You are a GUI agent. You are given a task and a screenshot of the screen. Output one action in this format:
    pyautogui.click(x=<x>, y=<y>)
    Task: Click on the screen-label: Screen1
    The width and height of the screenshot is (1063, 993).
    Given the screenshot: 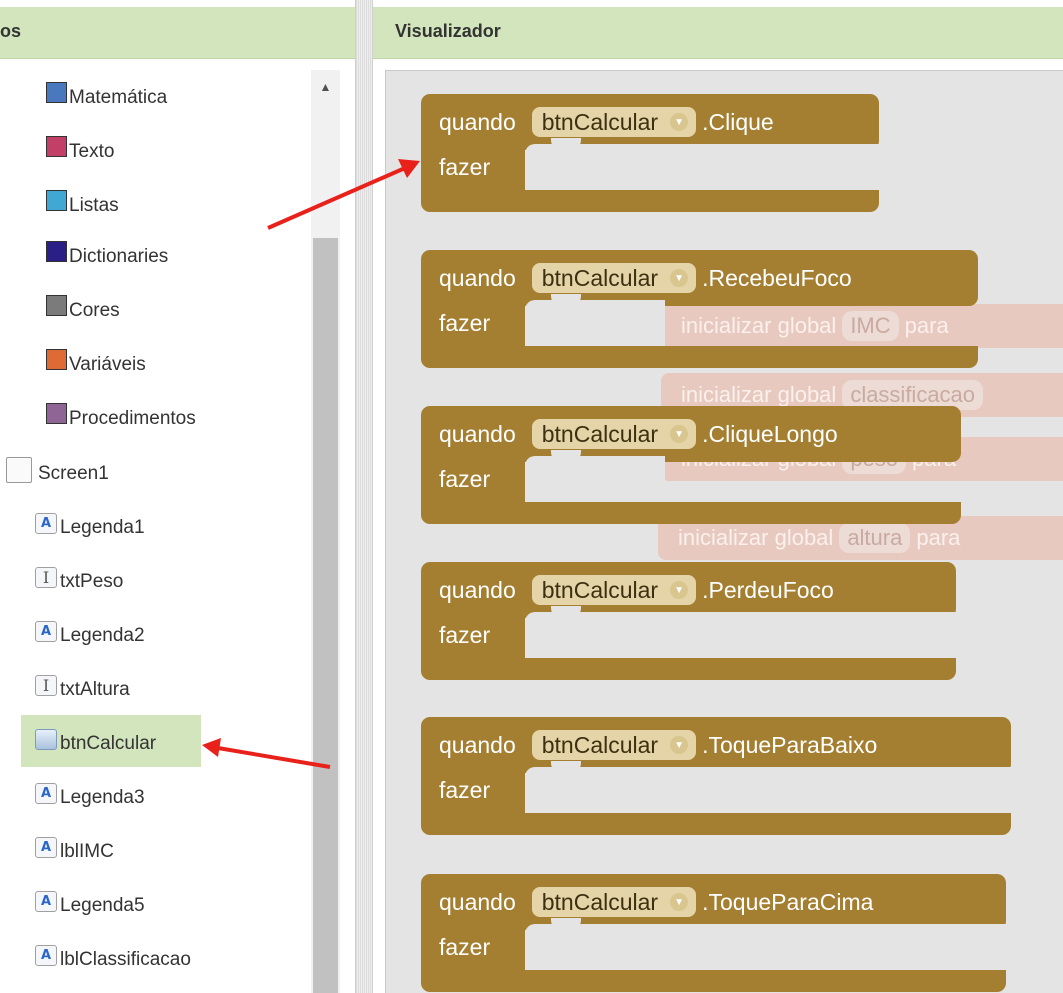 What is the action you would take?
    pyautogui.click(x=73, y=473)
    